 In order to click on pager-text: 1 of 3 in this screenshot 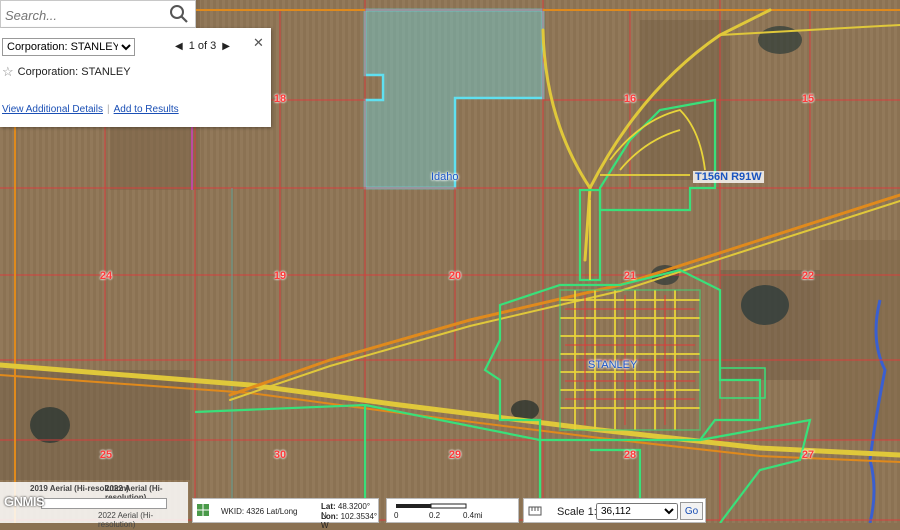, I will do `click(202, 46)`.